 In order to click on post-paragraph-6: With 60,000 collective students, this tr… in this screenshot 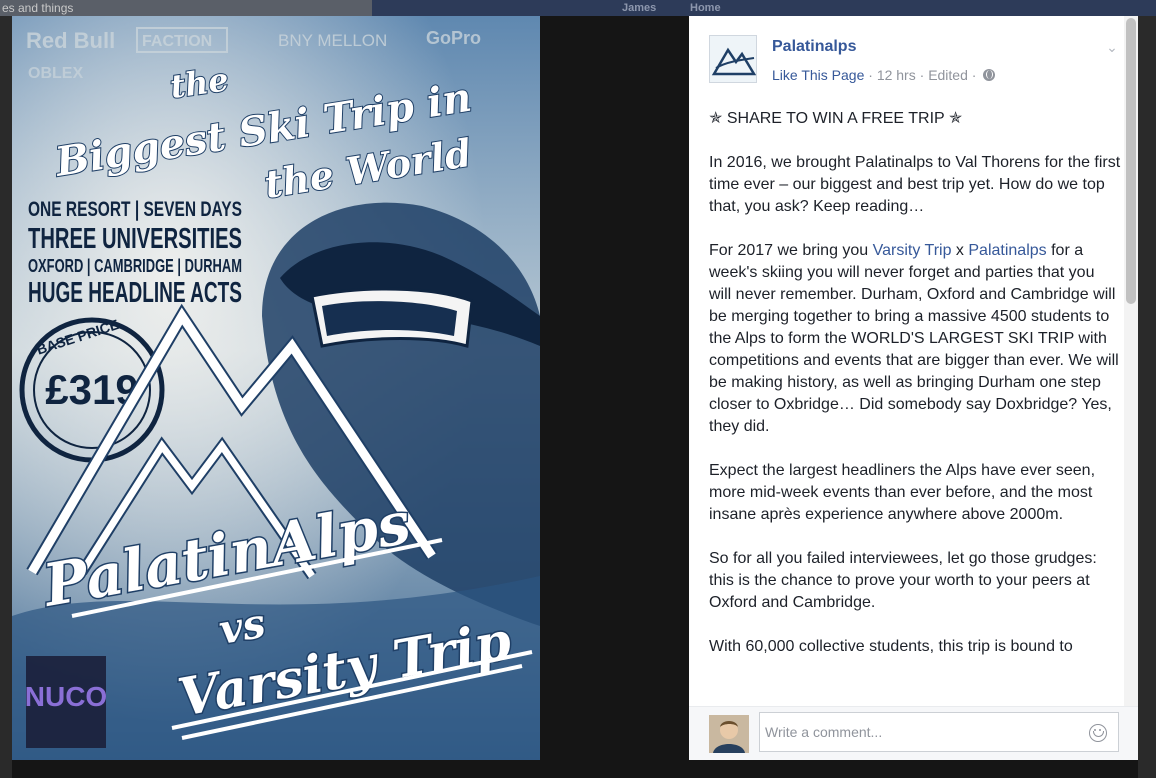, I will do `click(891, 646)`.